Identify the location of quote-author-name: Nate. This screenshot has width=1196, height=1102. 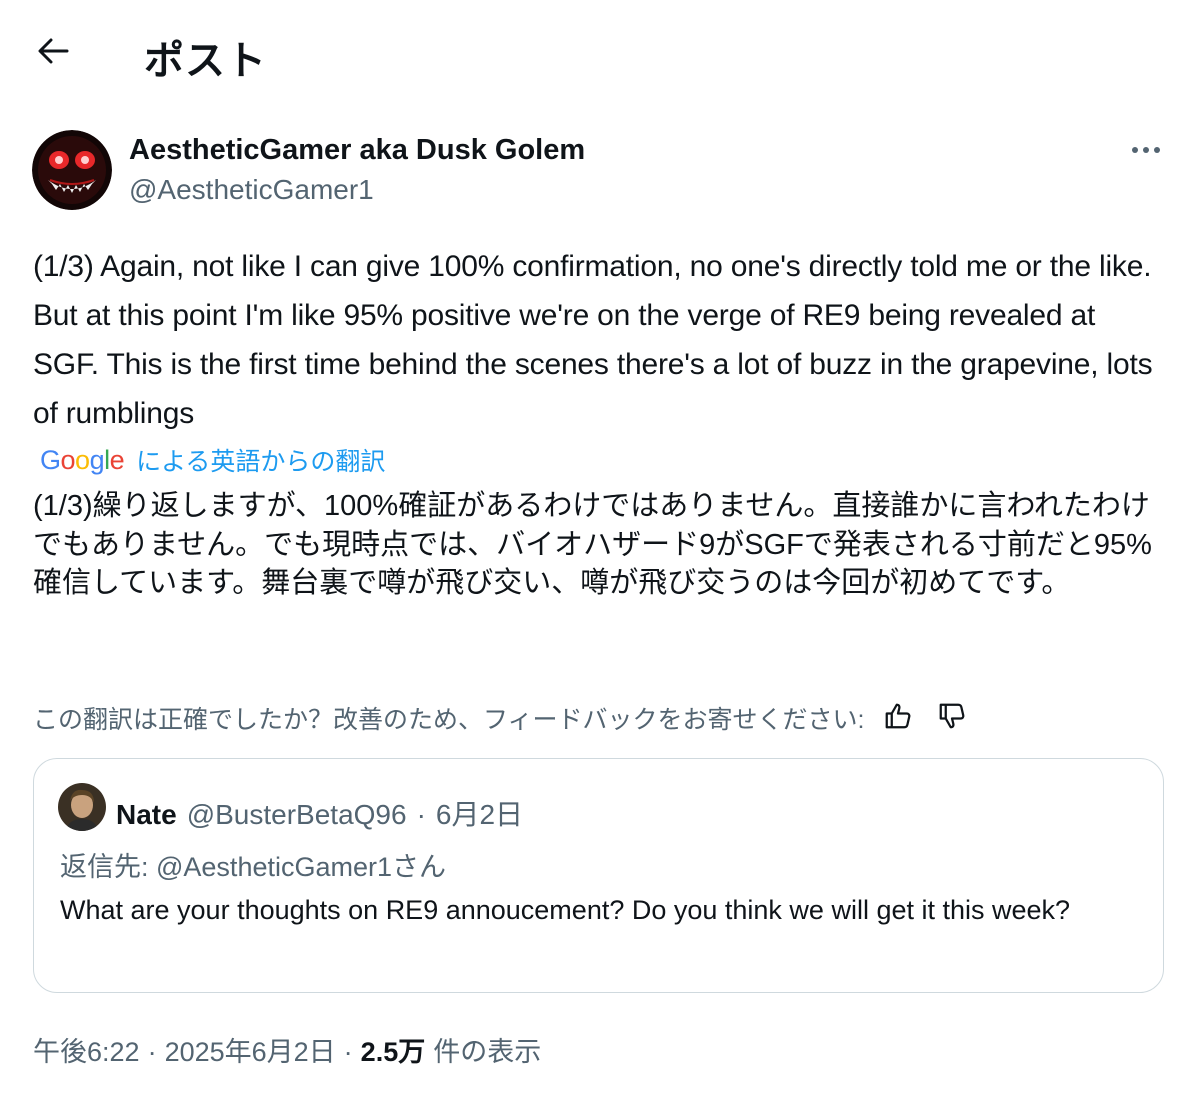
(146, 814).